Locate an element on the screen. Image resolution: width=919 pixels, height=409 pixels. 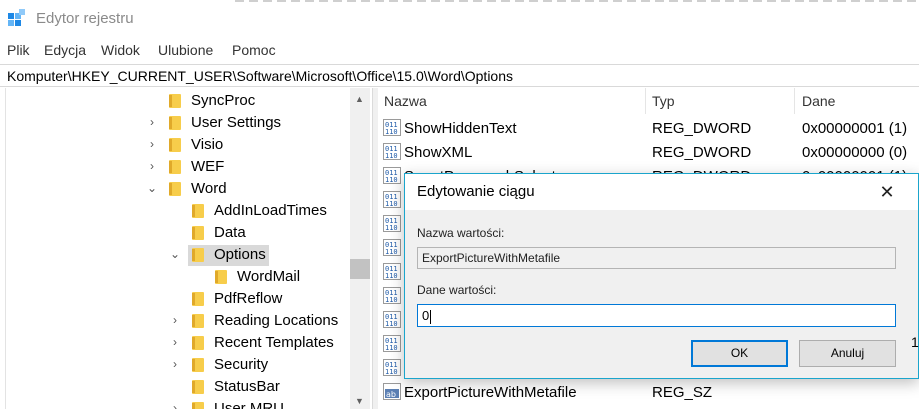
registry-editor-icon is located at coordinates (16, 17).